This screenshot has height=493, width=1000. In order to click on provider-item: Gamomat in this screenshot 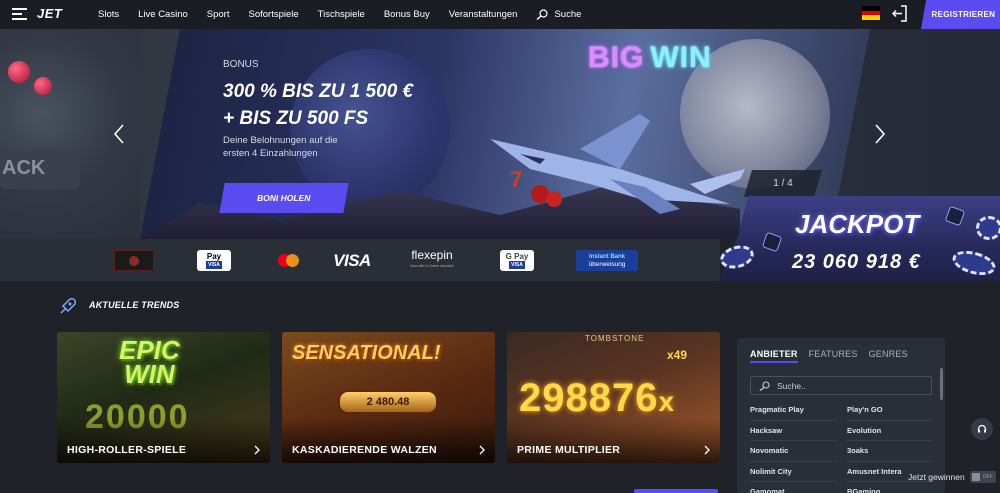, I will do `click(793, 487)`.